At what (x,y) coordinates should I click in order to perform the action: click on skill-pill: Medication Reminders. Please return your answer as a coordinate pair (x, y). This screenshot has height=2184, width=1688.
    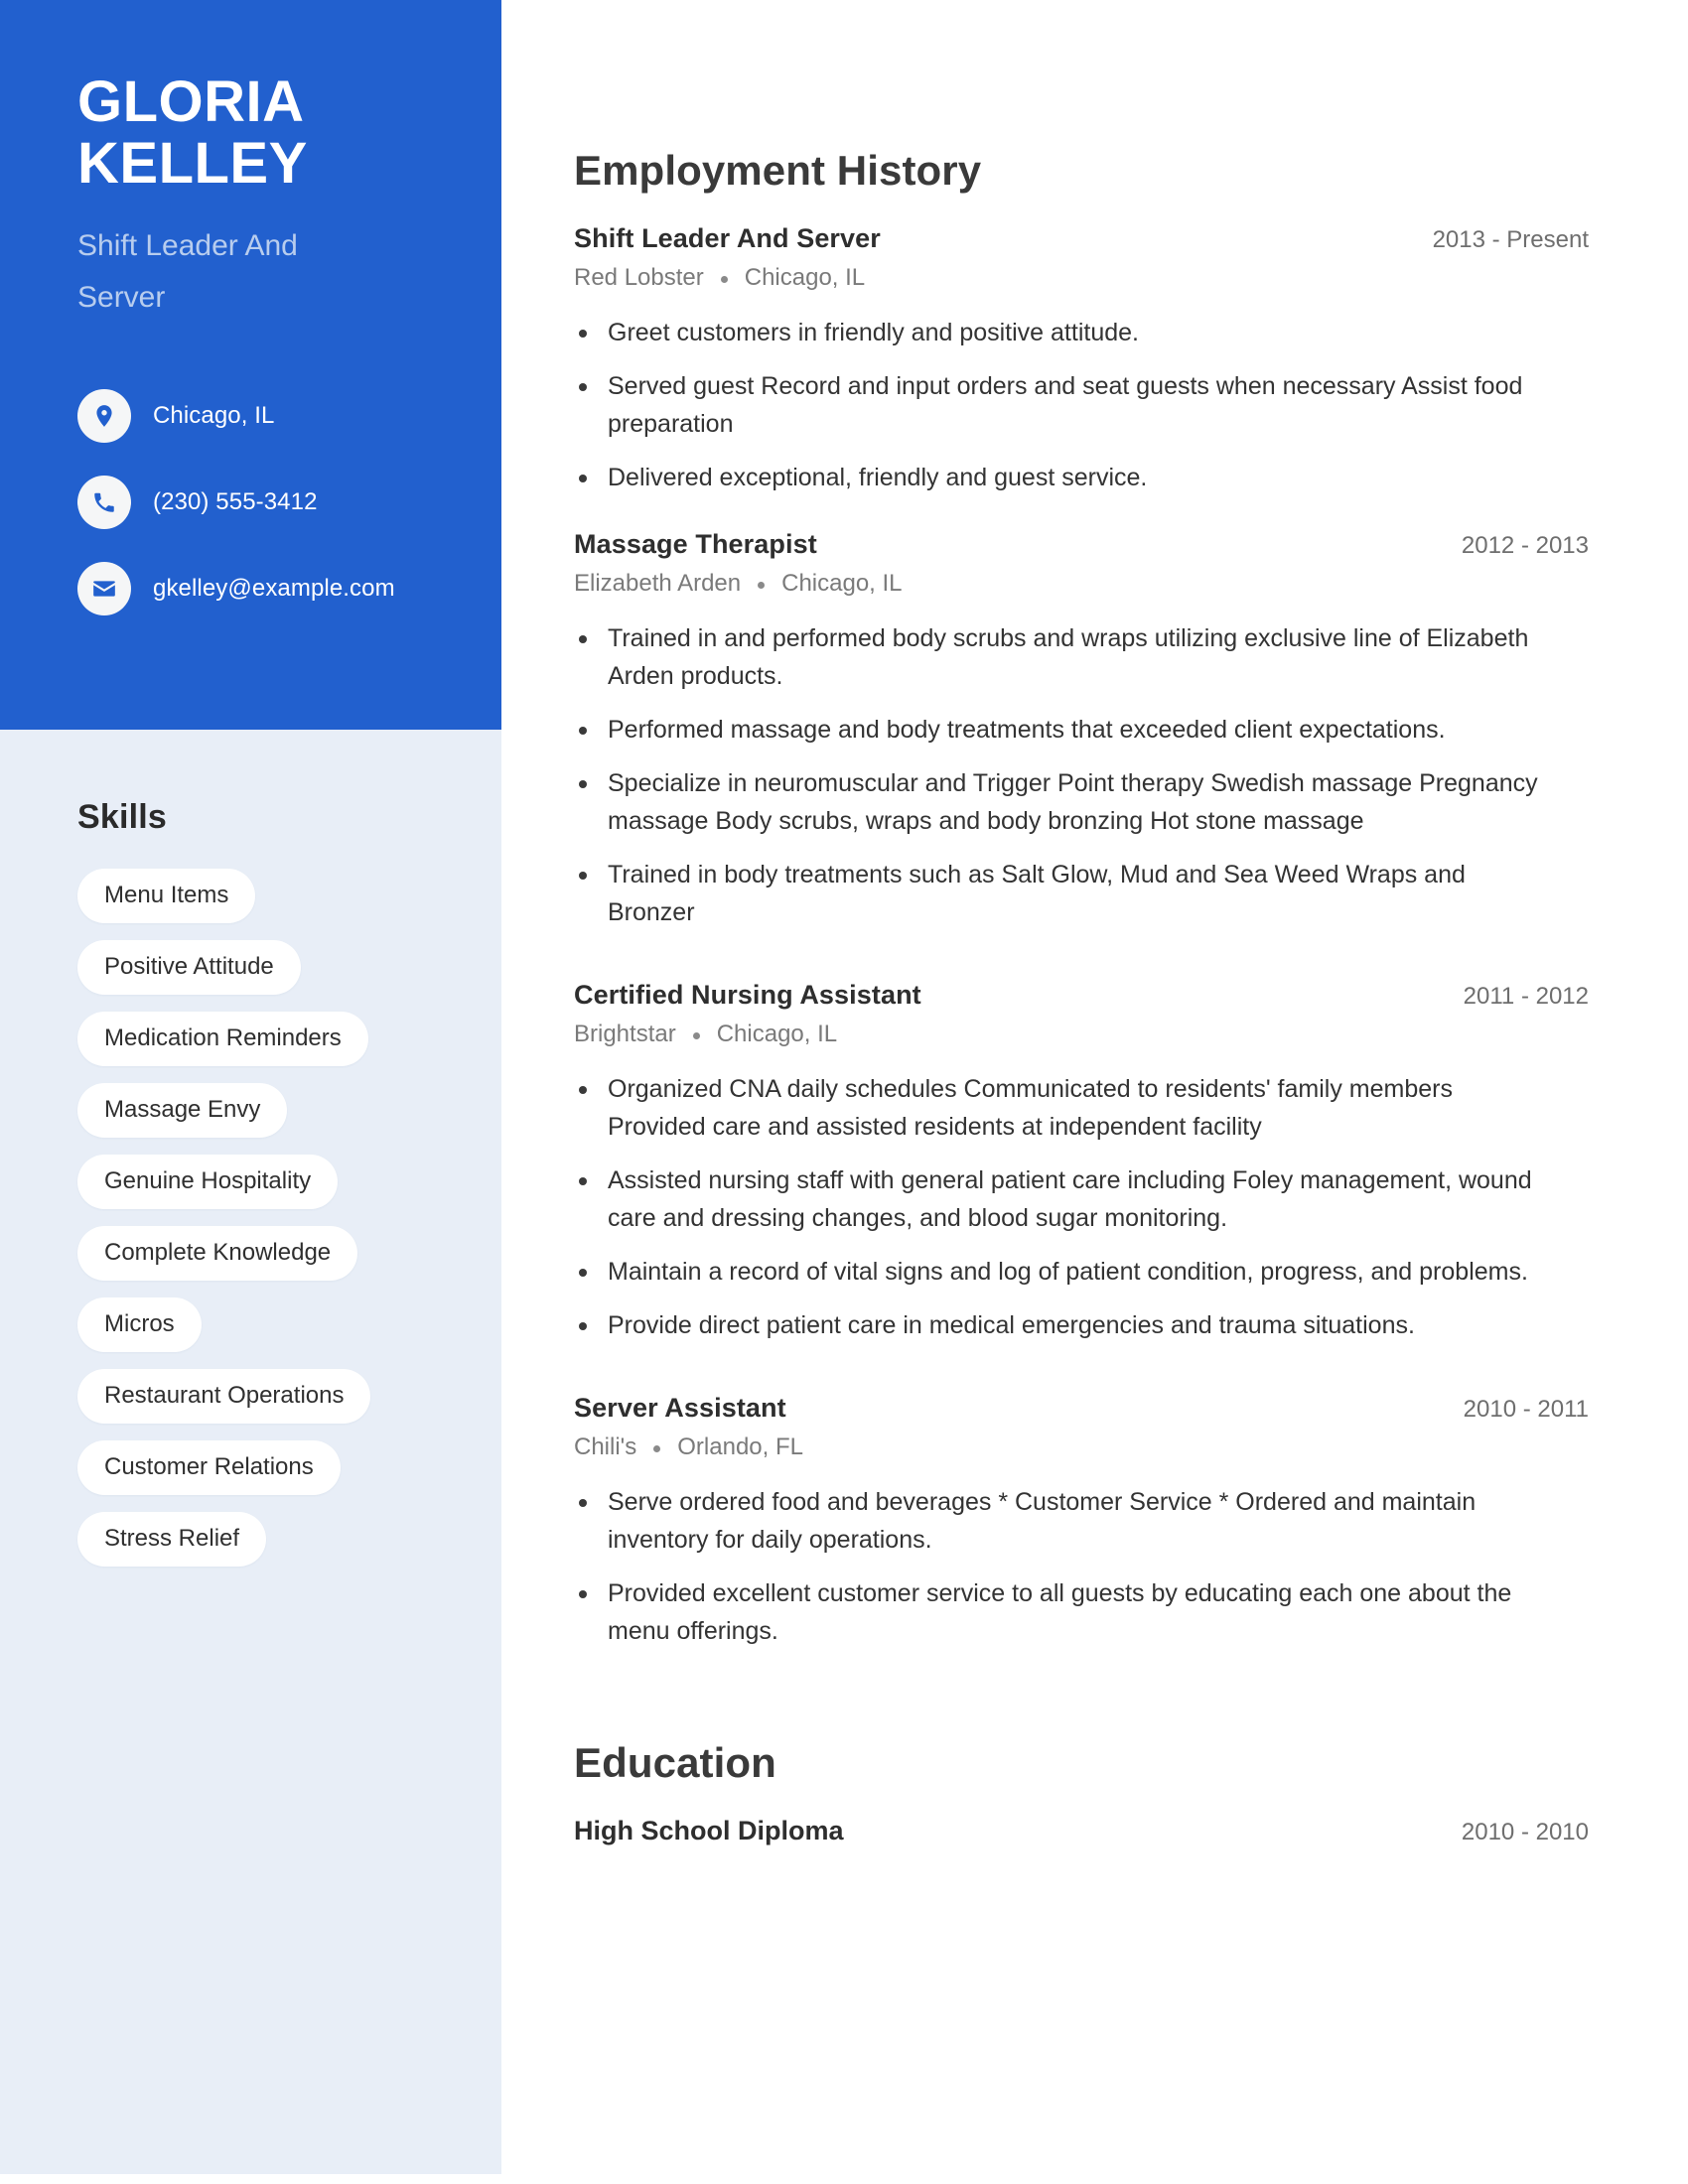
    Looking at the image, I should click on (222, 1039).